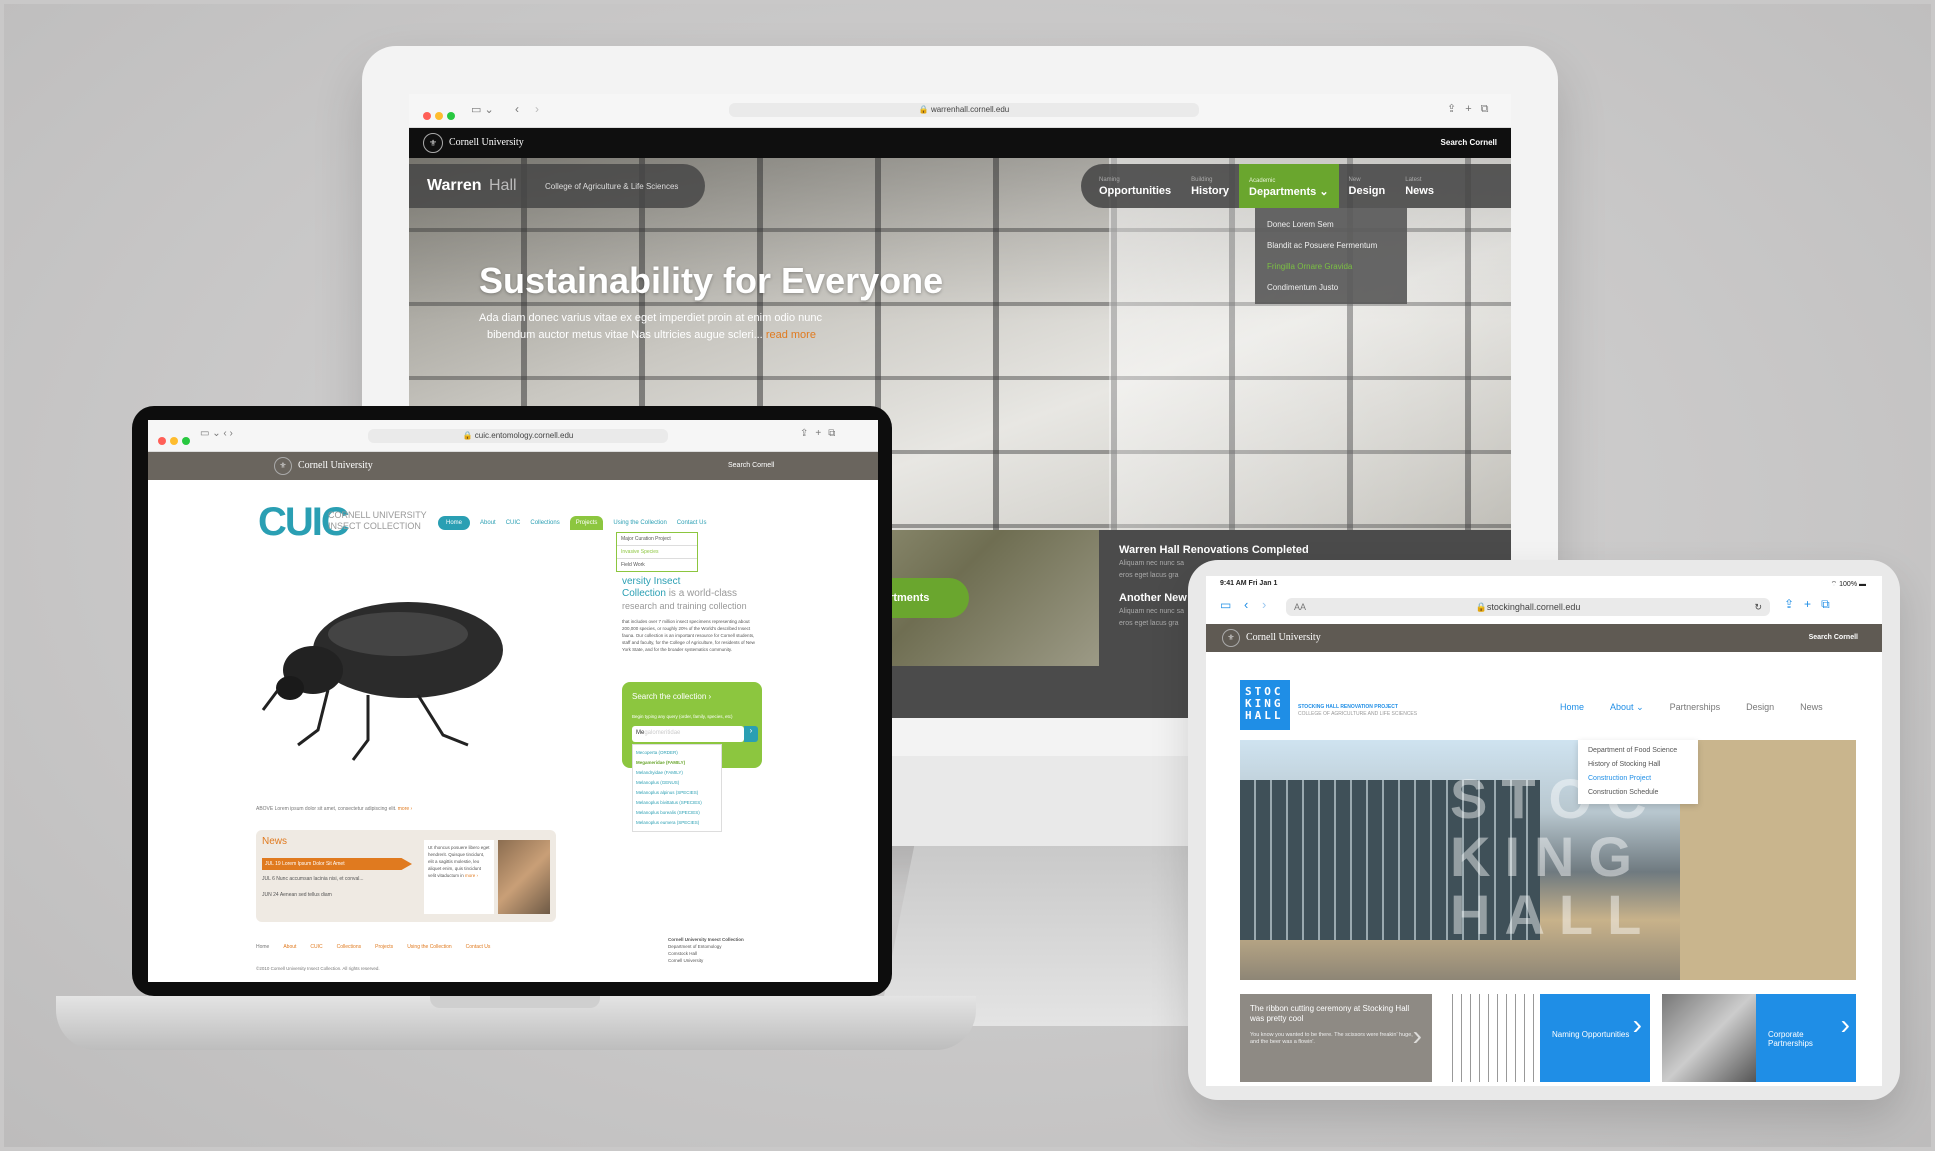 The height and width of the screenshot is (1151, 1935). What do you see at coordinates (1331, 245) in the screenshot?
I see `dropdown-item: Blandit ac Posuere Fermentum` at bounding box center [1331, 245].